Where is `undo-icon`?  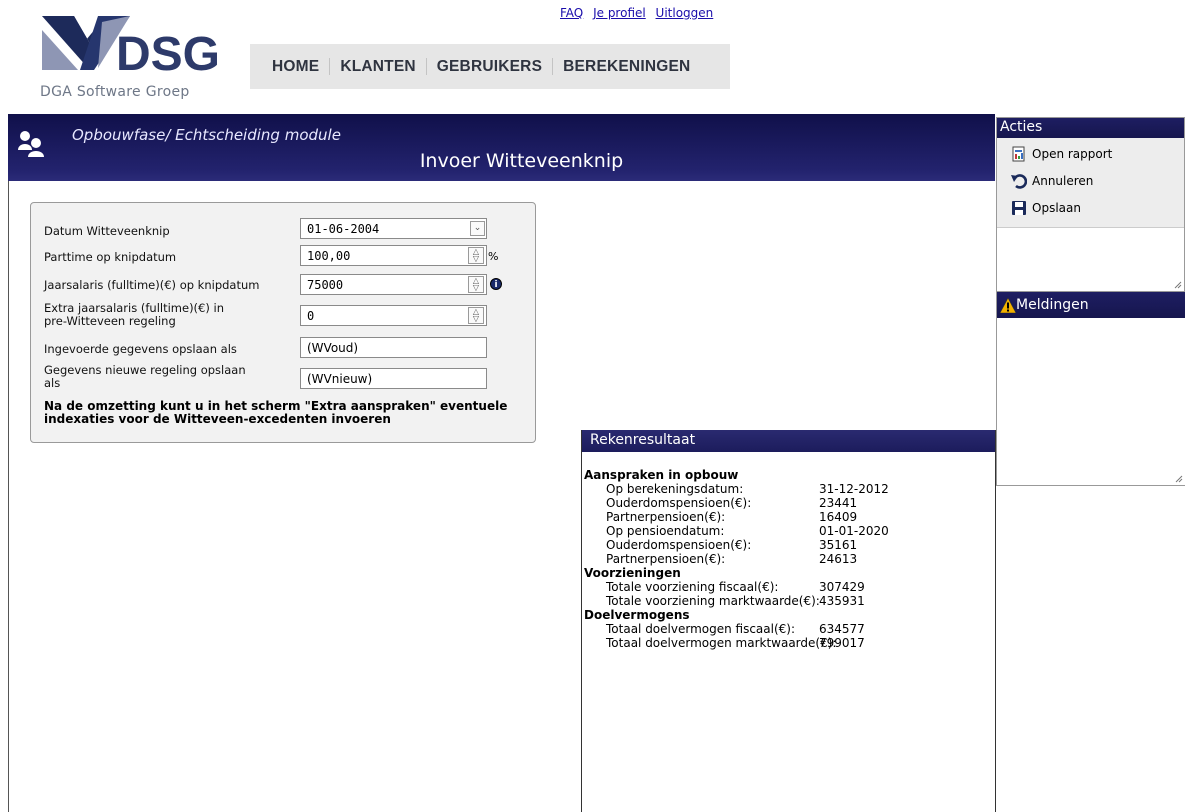 undo-icon is located at coordinates (1019, 181).